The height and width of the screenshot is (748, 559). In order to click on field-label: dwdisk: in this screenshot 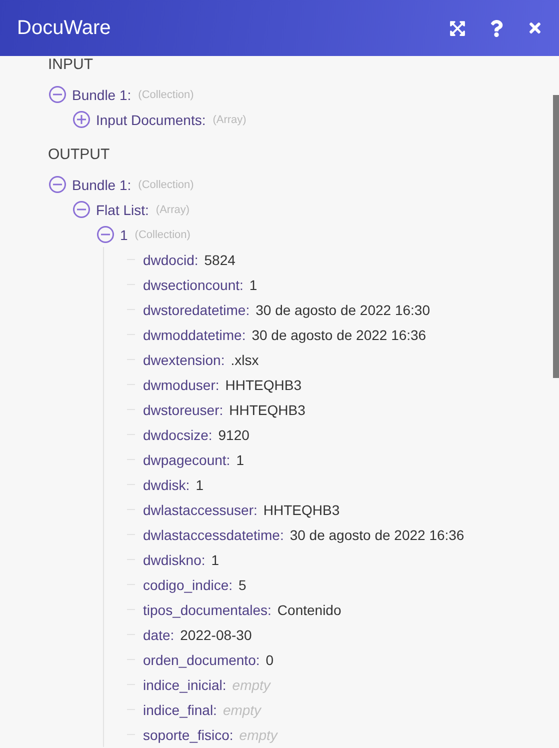, I will do `click(166, 484)`.